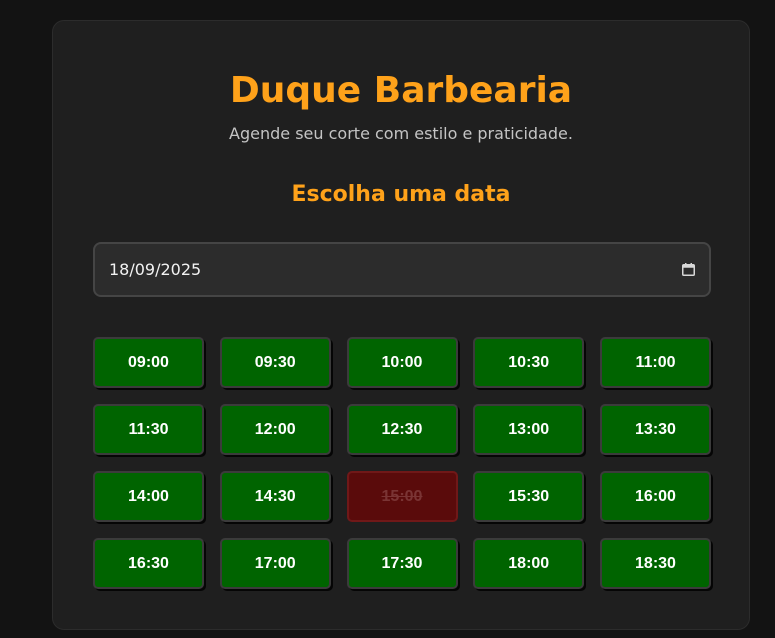  What do you see at coordinates (529, 496) in the screenshot?
I see `time-slot-button: 15:30` at bounding box center [529, 496].